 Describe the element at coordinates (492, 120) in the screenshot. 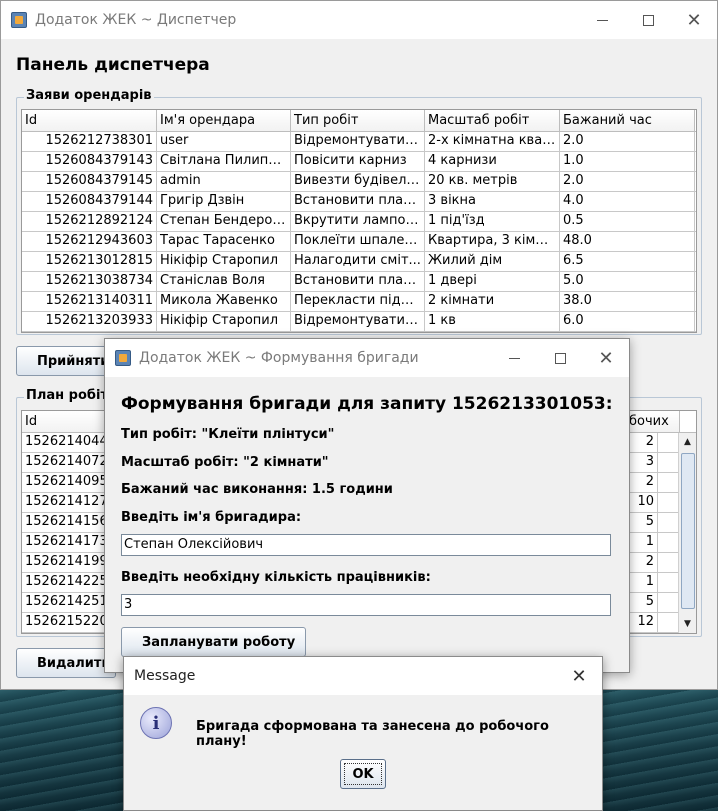

I see `column-header-work-scale: Масштаб робіт` at that location.